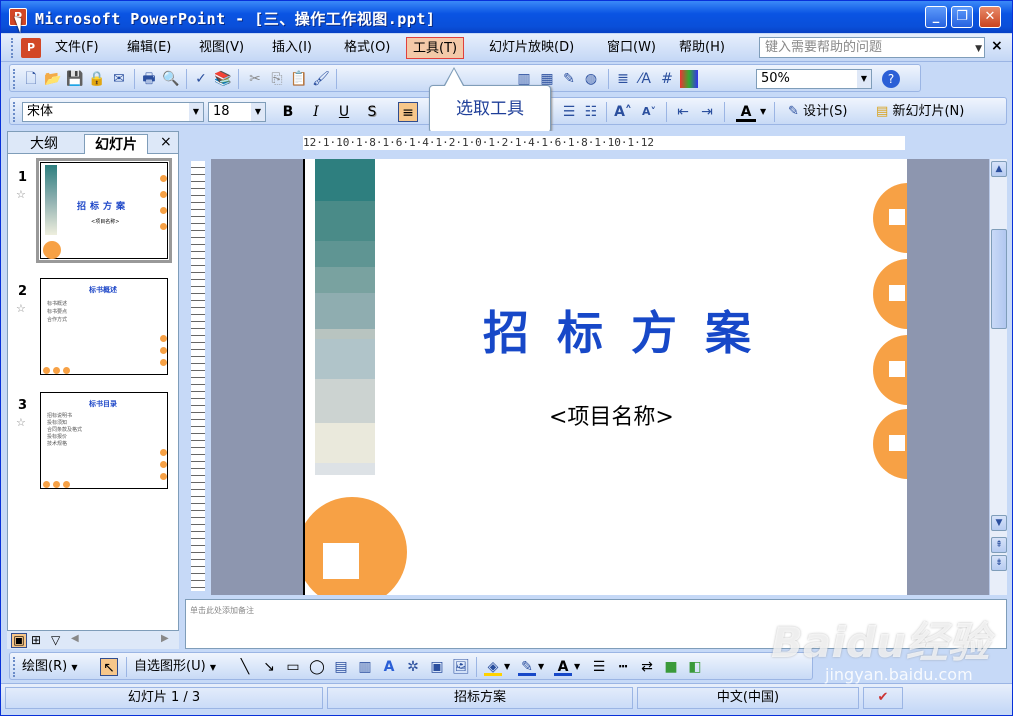 This screenshot has width=1013, height=716. Describe the element at coordinates (999, 169) in the screenshot. I see `scroll-up-icon: ▲` at that location.